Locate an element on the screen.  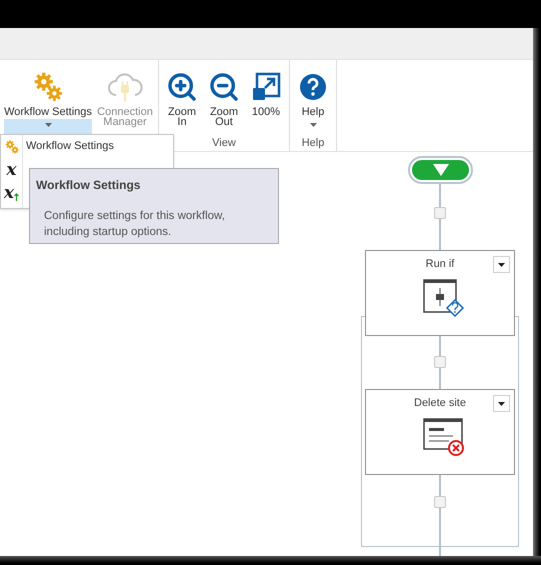
action-card: Run if is located at coordinates (440, 293).